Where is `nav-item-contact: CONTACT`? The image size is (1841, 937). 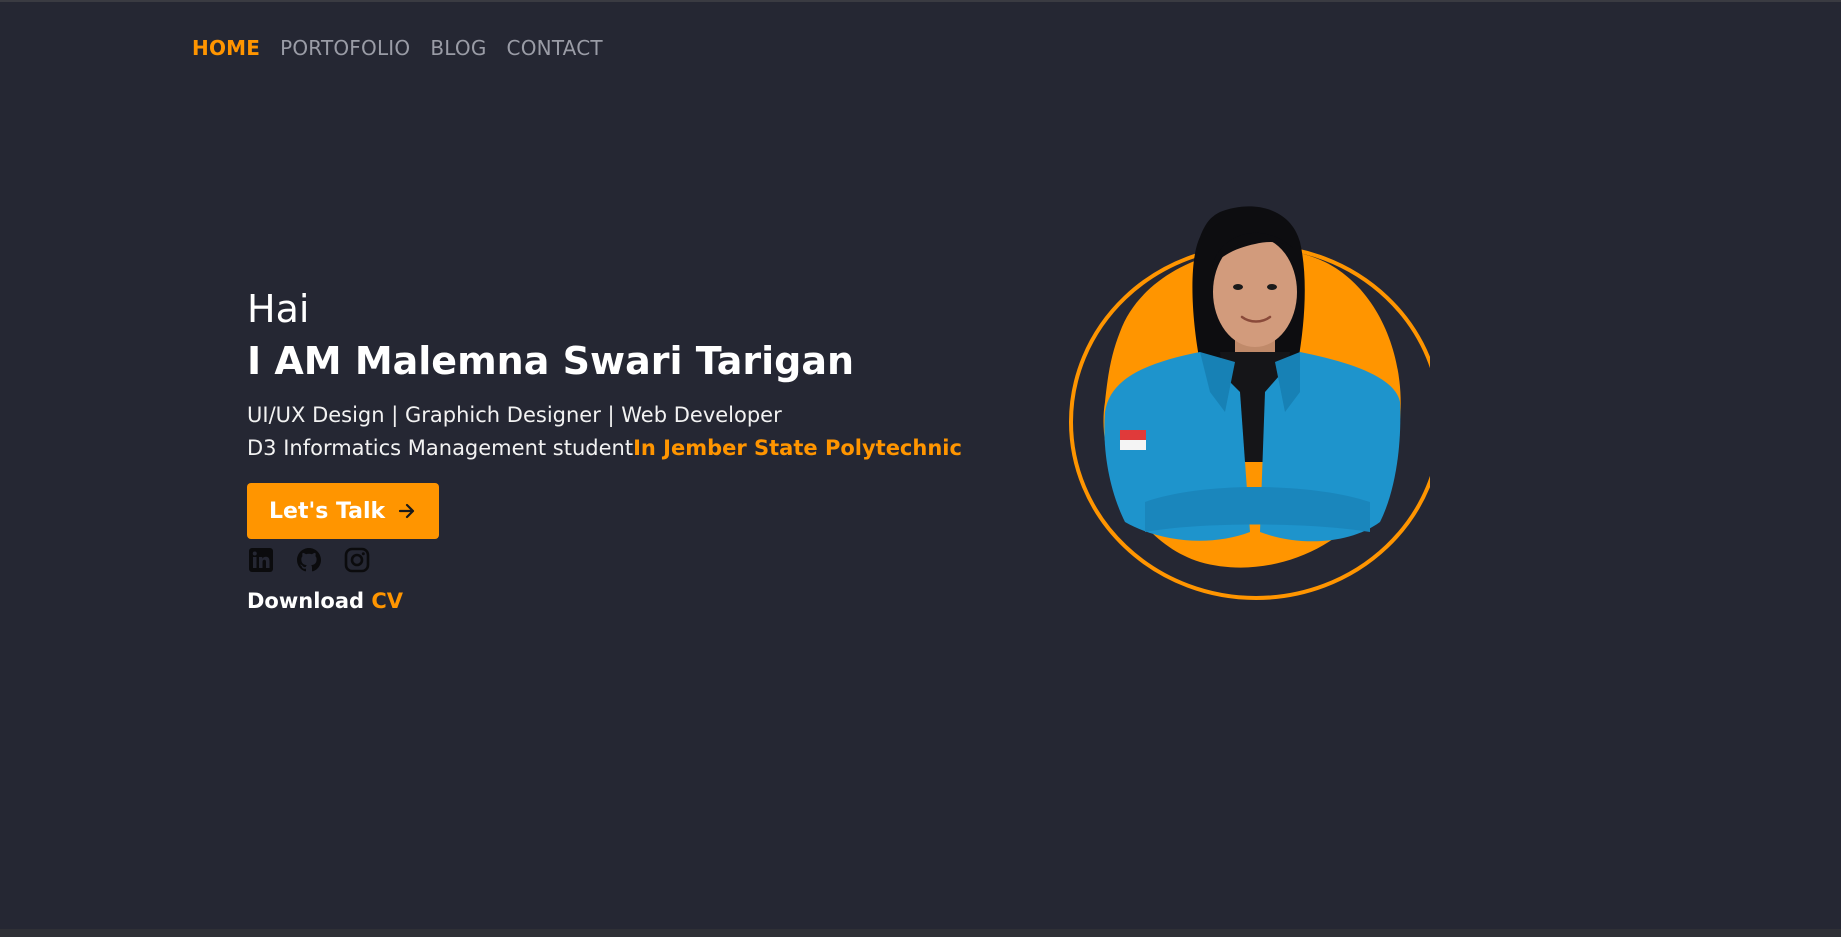 nav-item-contact: CONTACT is located at coordinates (555, 48).